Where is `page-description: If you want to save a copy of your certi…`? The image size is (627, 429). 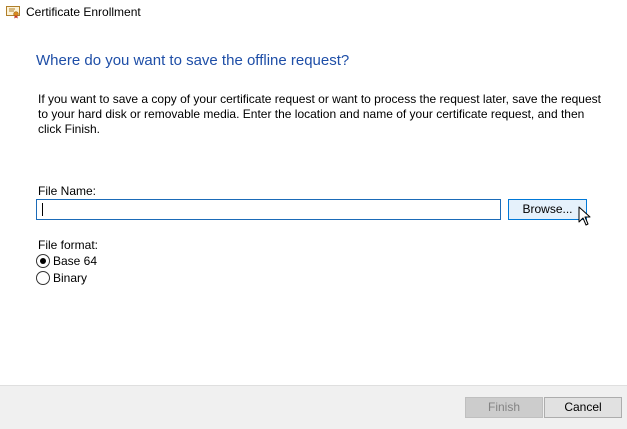 page-description: If you want to save a copy of your certi… is located at coordinates (319, 114).